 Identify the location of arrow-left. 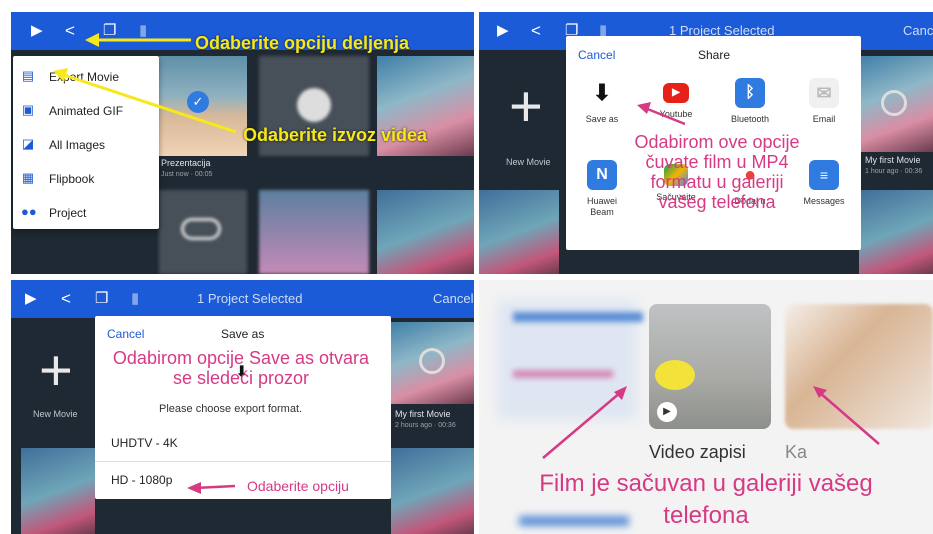
(582, 425).